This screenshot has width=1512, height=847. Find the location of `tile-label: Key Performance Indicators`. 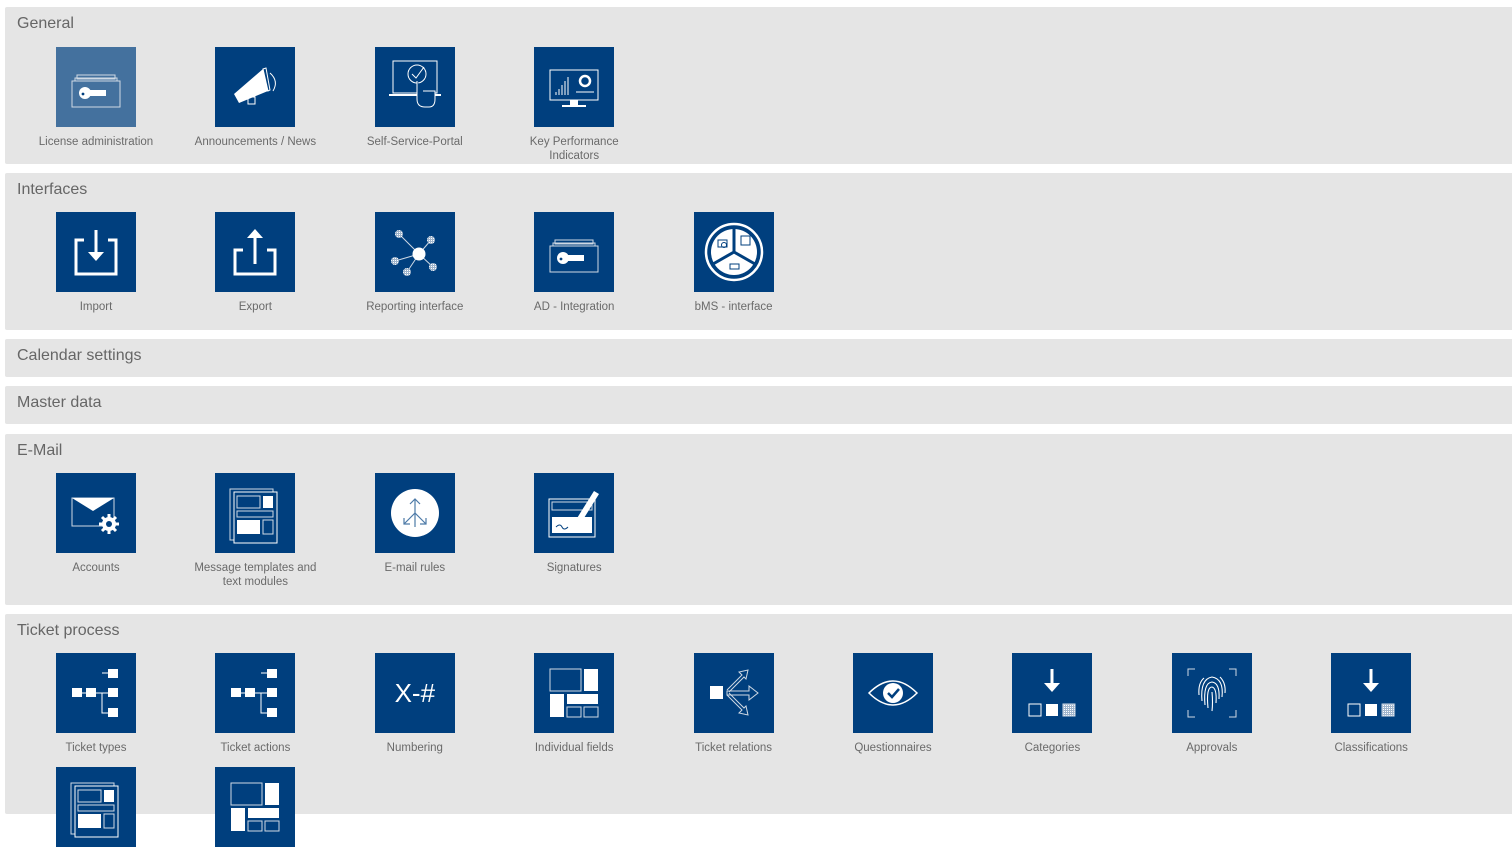

tile-label: Key Performance Indicators is located at coordinates (574, 149).